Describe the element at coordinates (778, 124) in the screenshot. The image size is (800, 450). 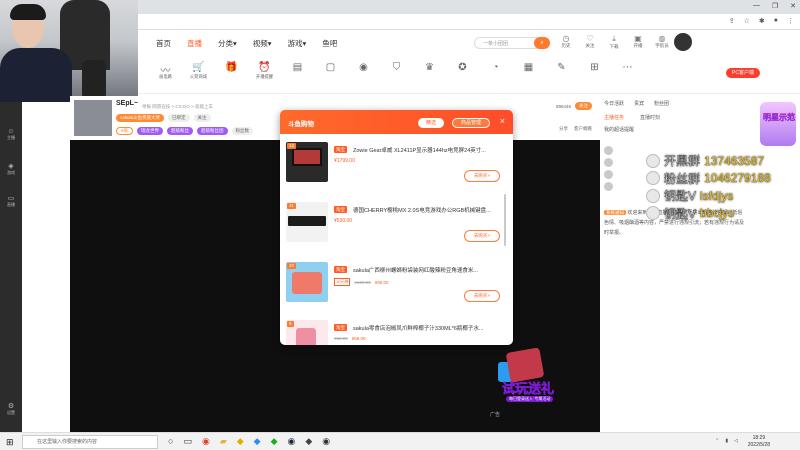
I see `floating-badge: 明星示范` at that location.